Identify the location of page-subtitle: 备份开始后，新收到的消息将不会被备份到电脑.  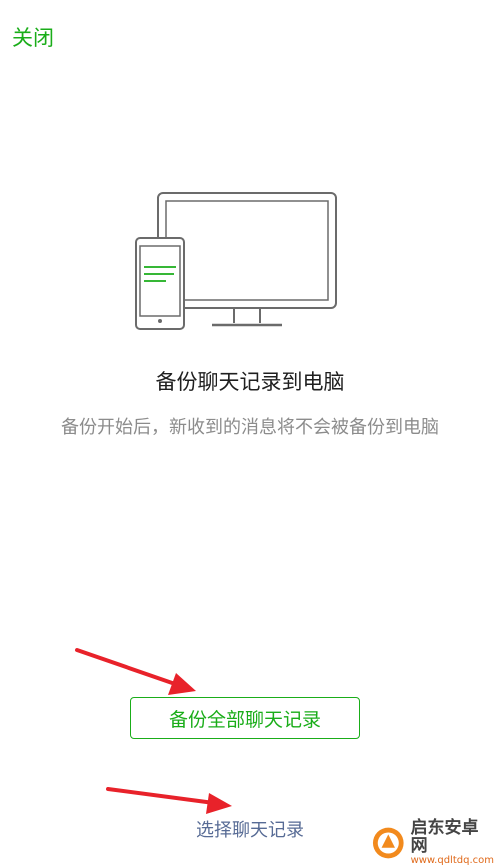
(250, 427).